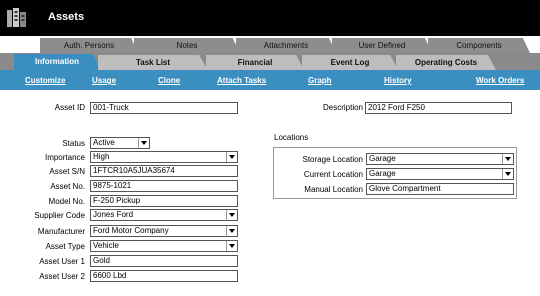 This screenshot has height=296, width=540. I want to click on model-no-input: F-250 Pickup, so click(164, 201).